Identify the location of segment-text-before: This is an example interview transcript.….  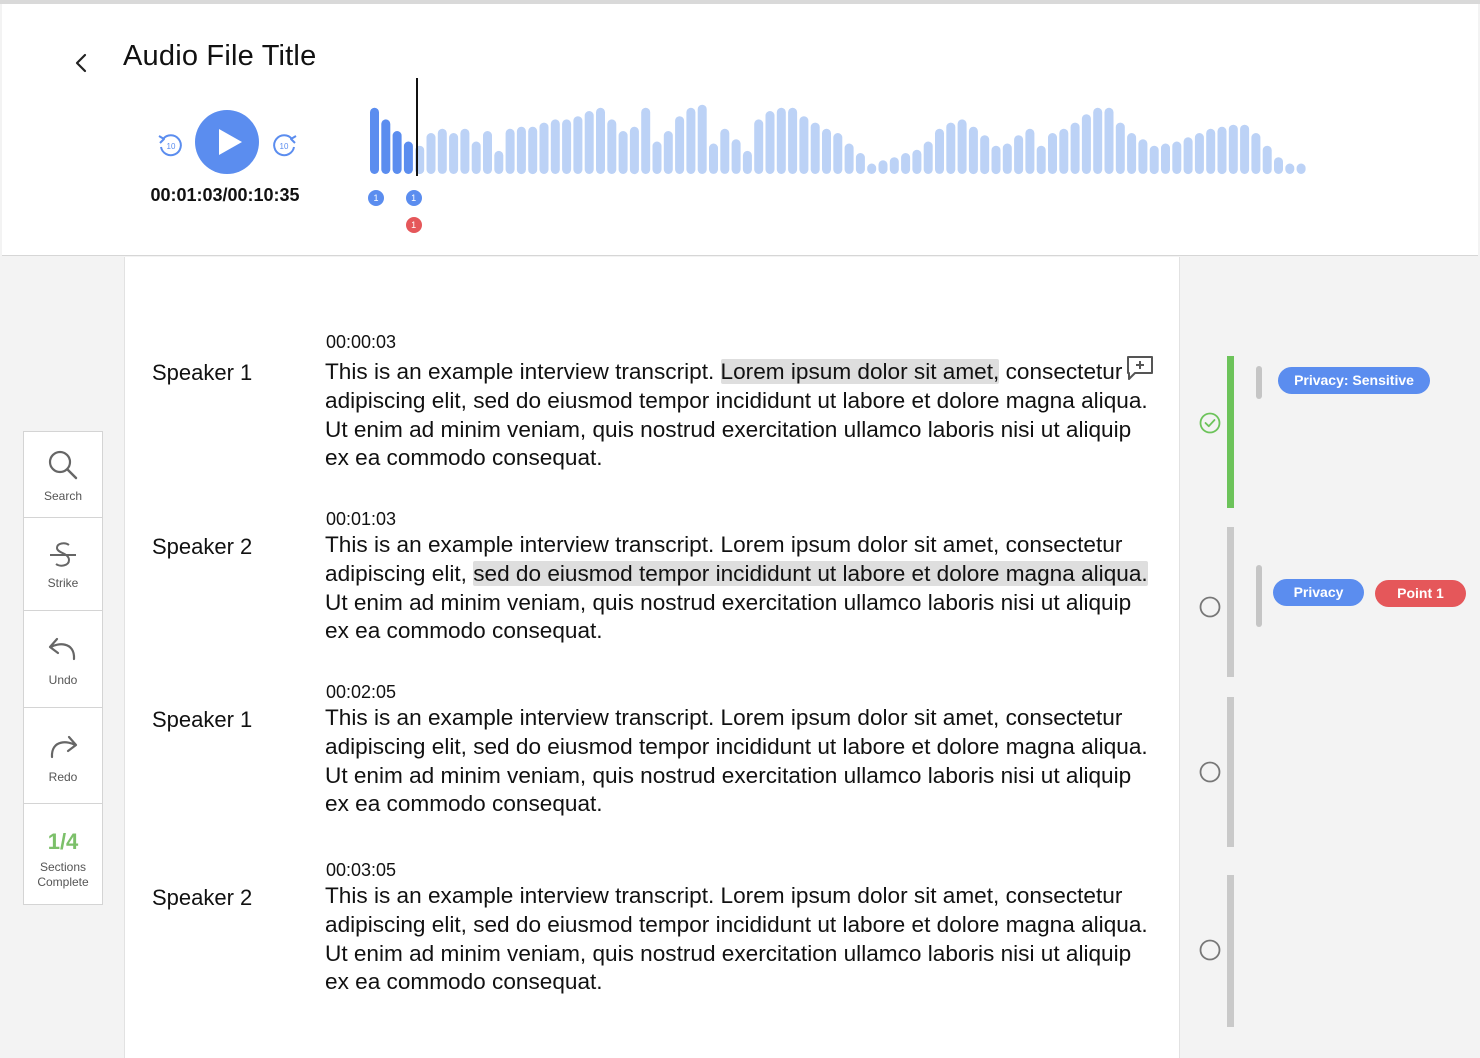
(736, 761).